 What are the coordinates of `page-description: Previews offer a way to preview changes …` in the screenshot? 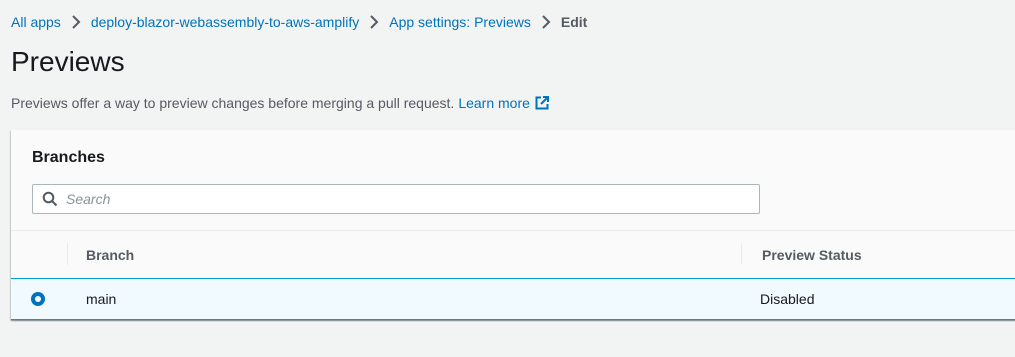 It's located at (280, 103).